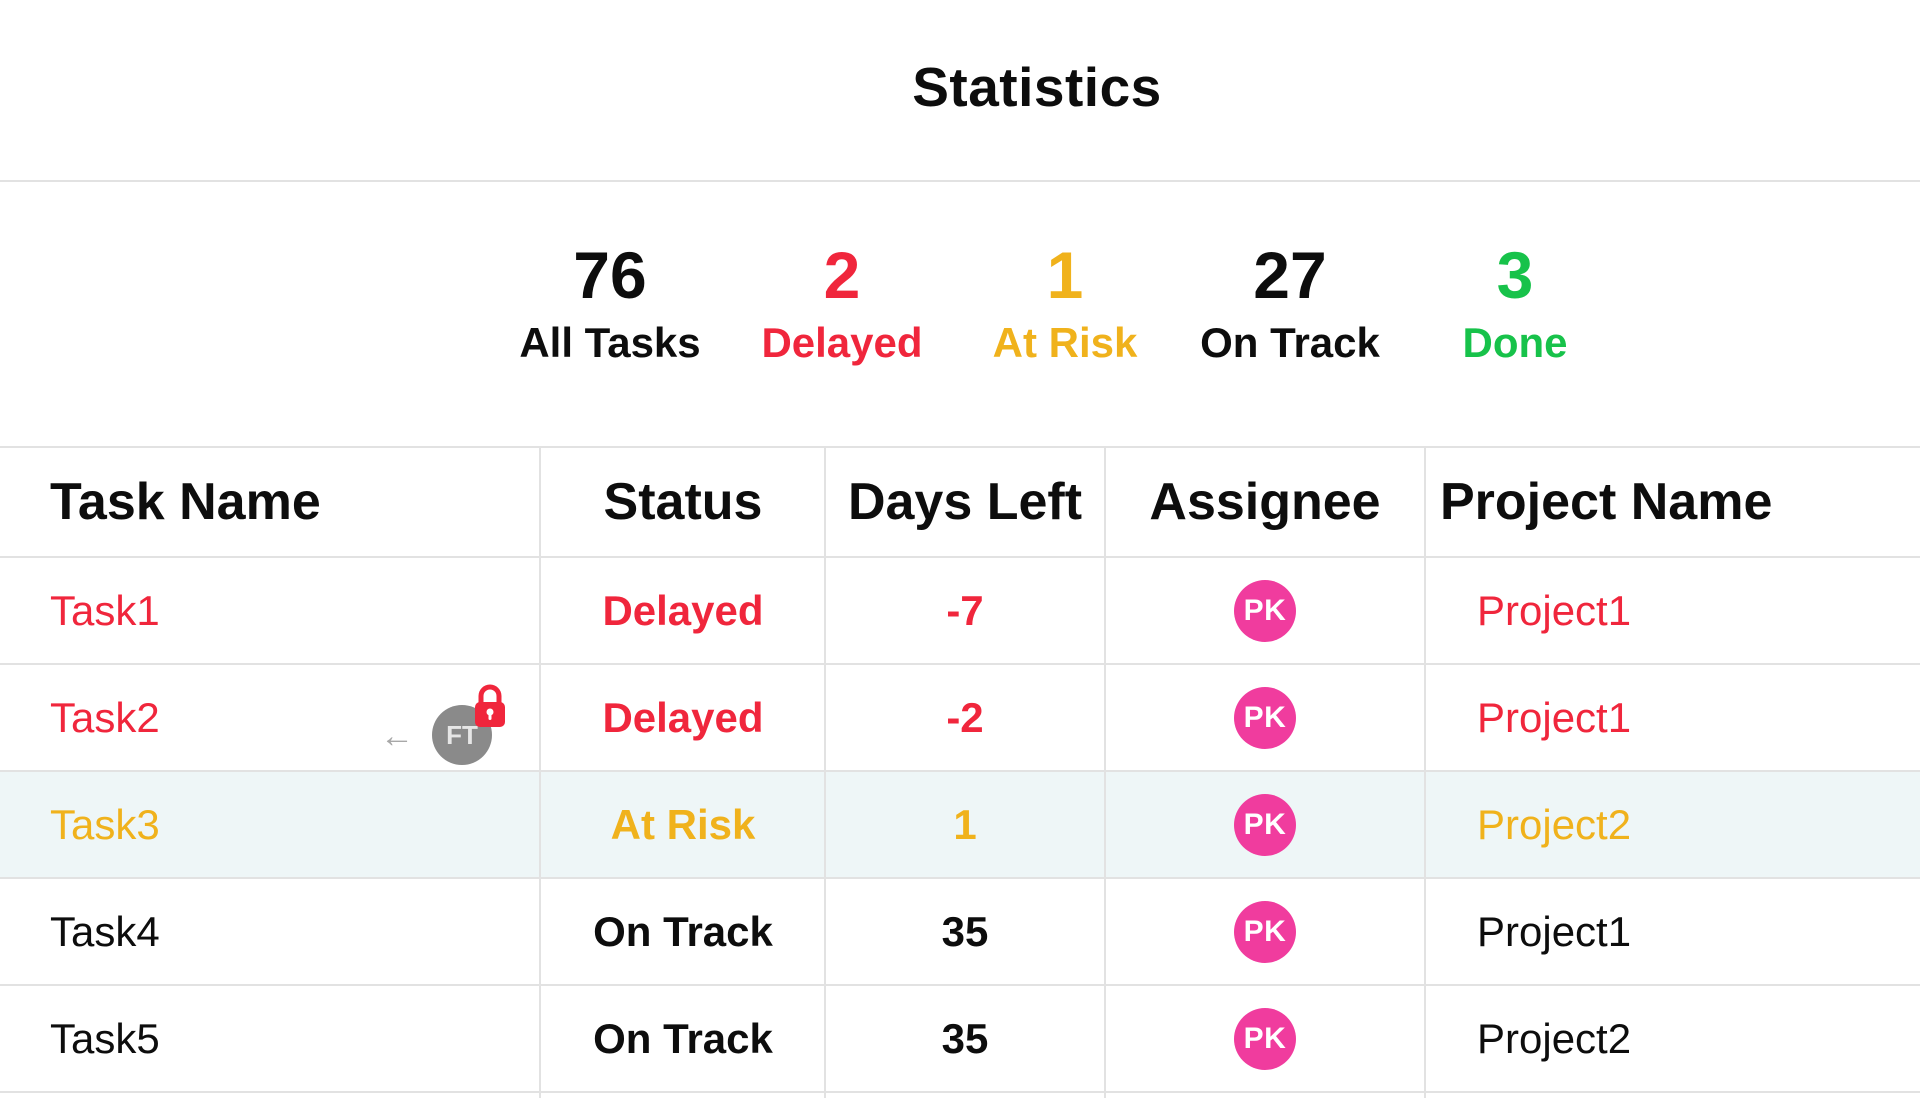 The height and width of the screenshot is (1098, 1920). Describe the element at coordinates (1290, 342) in the screenshot. I see `stat-on-track-label: On Track` at that location.